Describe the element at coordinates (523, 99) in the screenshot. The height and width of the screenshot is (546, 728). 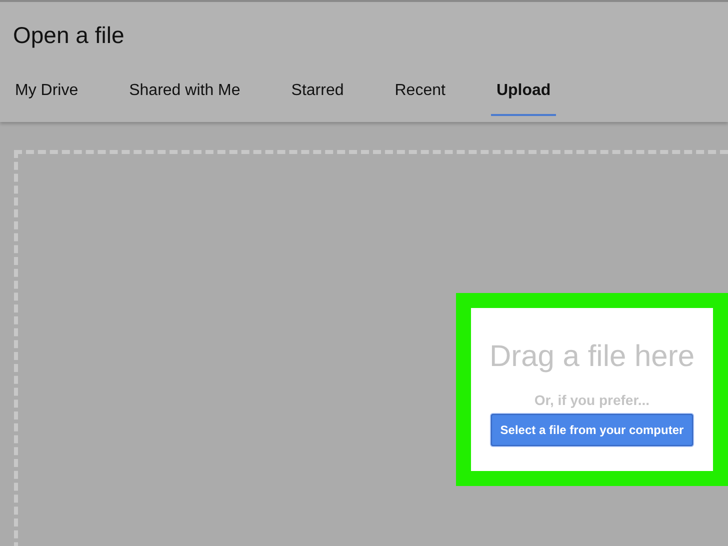
I see `tab: Upload` at that location.